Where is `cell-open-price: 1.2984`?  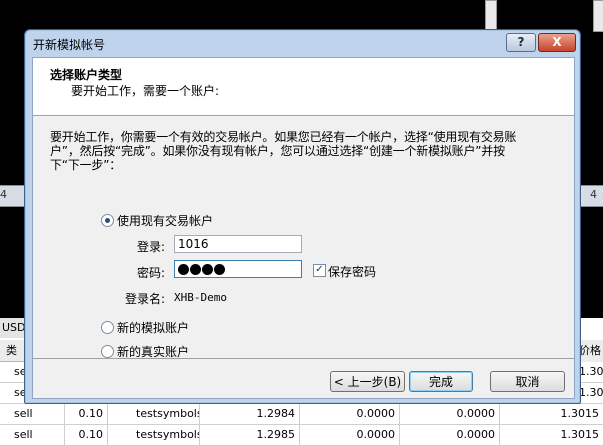 cell-open-price: 1.2984 is located at coordinates (250, 414).